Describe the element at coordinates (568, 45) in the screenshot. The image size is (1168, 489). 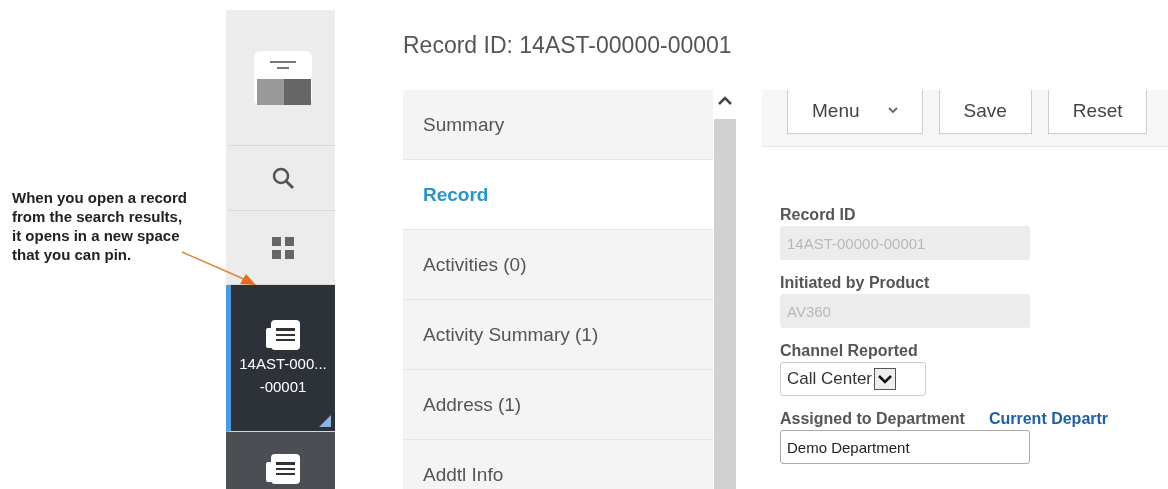
I see `page-title: Record ID: 14AST-00000-00001` at that location.